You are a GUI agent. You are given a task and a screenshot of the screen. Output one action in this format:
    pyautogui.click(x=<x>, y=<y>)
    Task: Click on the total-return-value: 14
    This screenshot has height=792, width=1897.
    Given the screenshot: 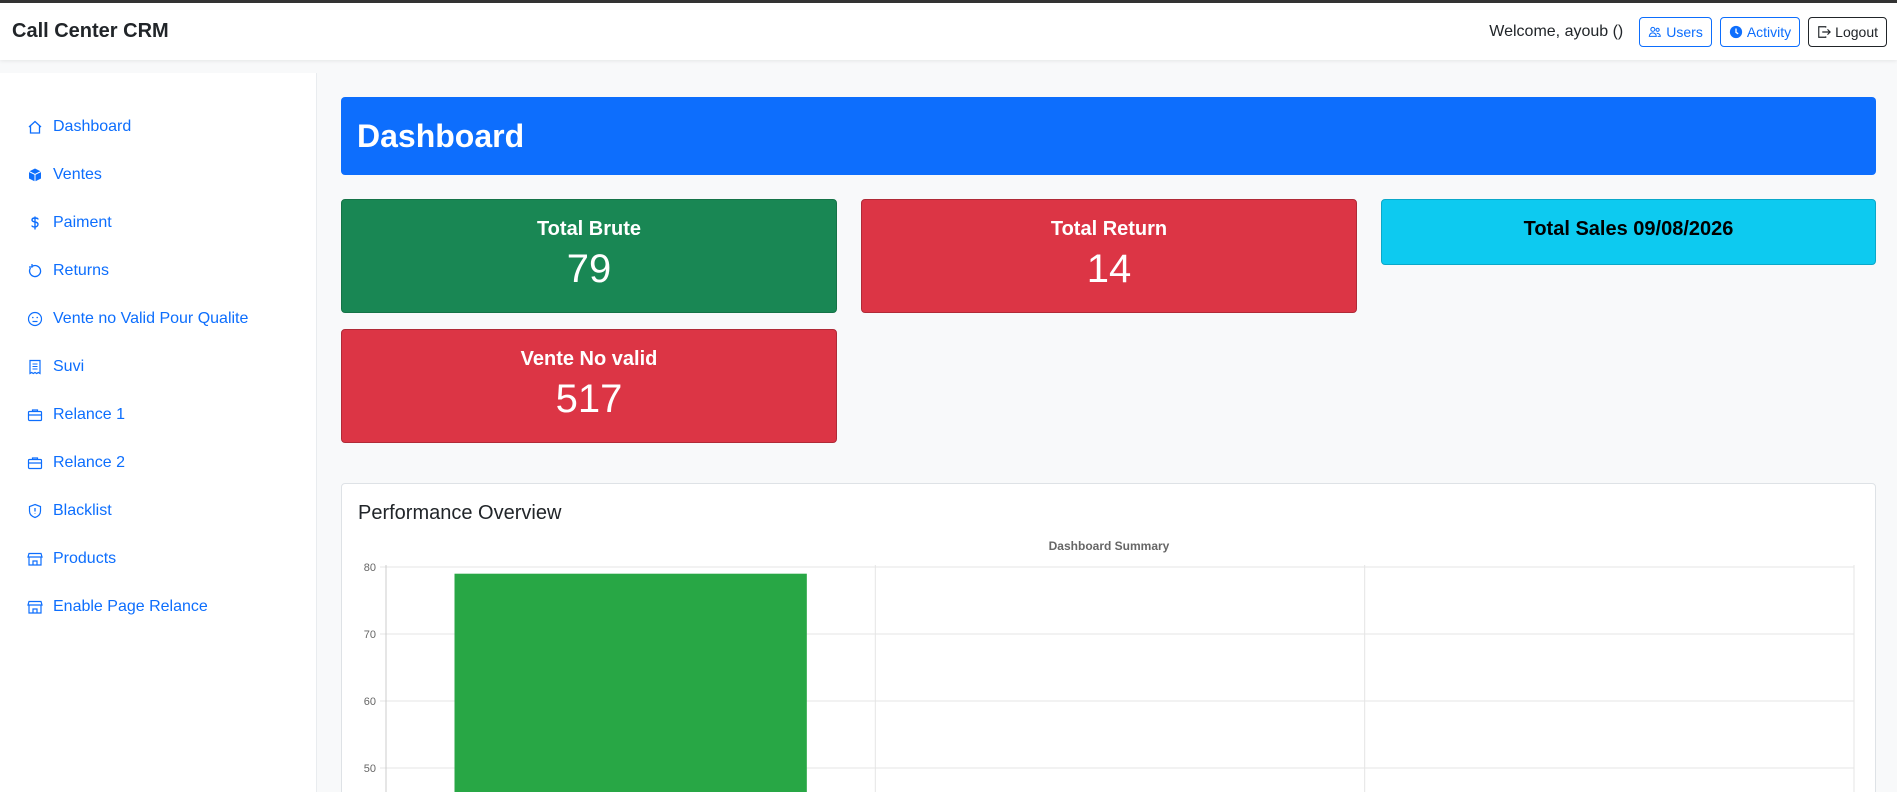 What is the action you would take?
    pyautogui.click(x=1109, y=269)
    